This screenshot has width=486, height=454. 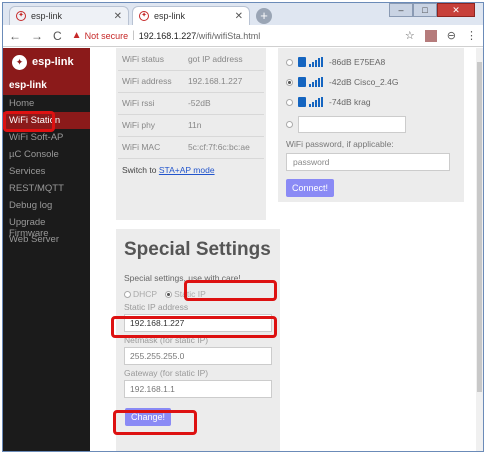 I want to click on scrollbar-thumb, so click(x=479, y=227).